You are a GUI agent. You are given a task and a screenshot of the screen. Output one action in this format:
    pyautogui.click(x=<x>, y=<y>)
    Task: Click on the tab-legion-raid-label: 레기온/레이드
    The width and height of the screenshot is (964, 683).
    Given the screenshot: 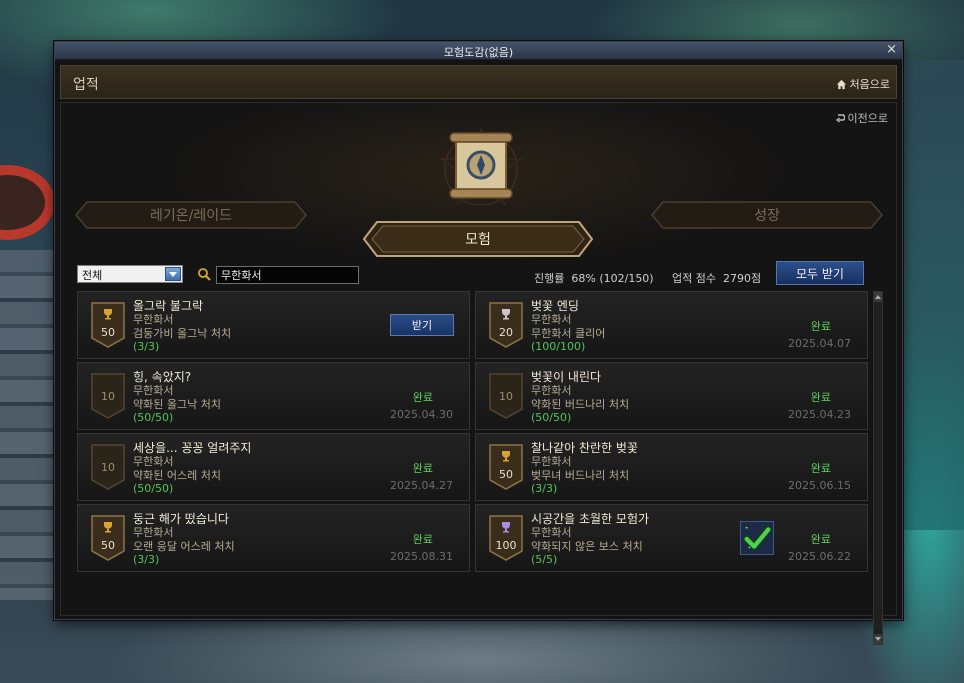 What is the action you would take?
    pyautogui.click(x=191, y=216)
    